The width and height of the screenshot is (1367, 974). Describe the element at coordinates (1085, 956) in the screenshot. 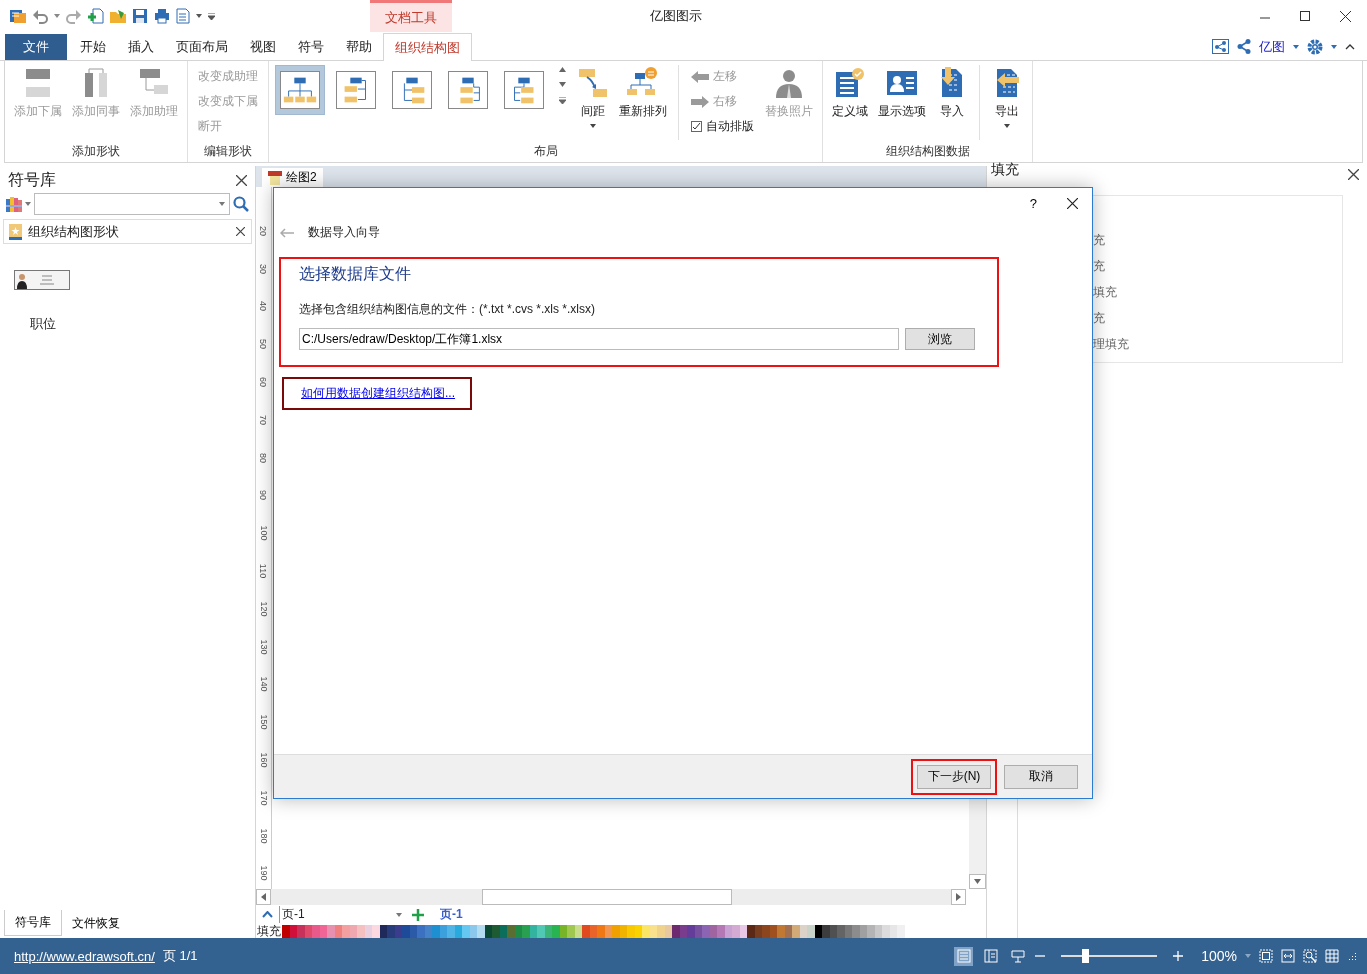

I see `slider-thumb` at that location.